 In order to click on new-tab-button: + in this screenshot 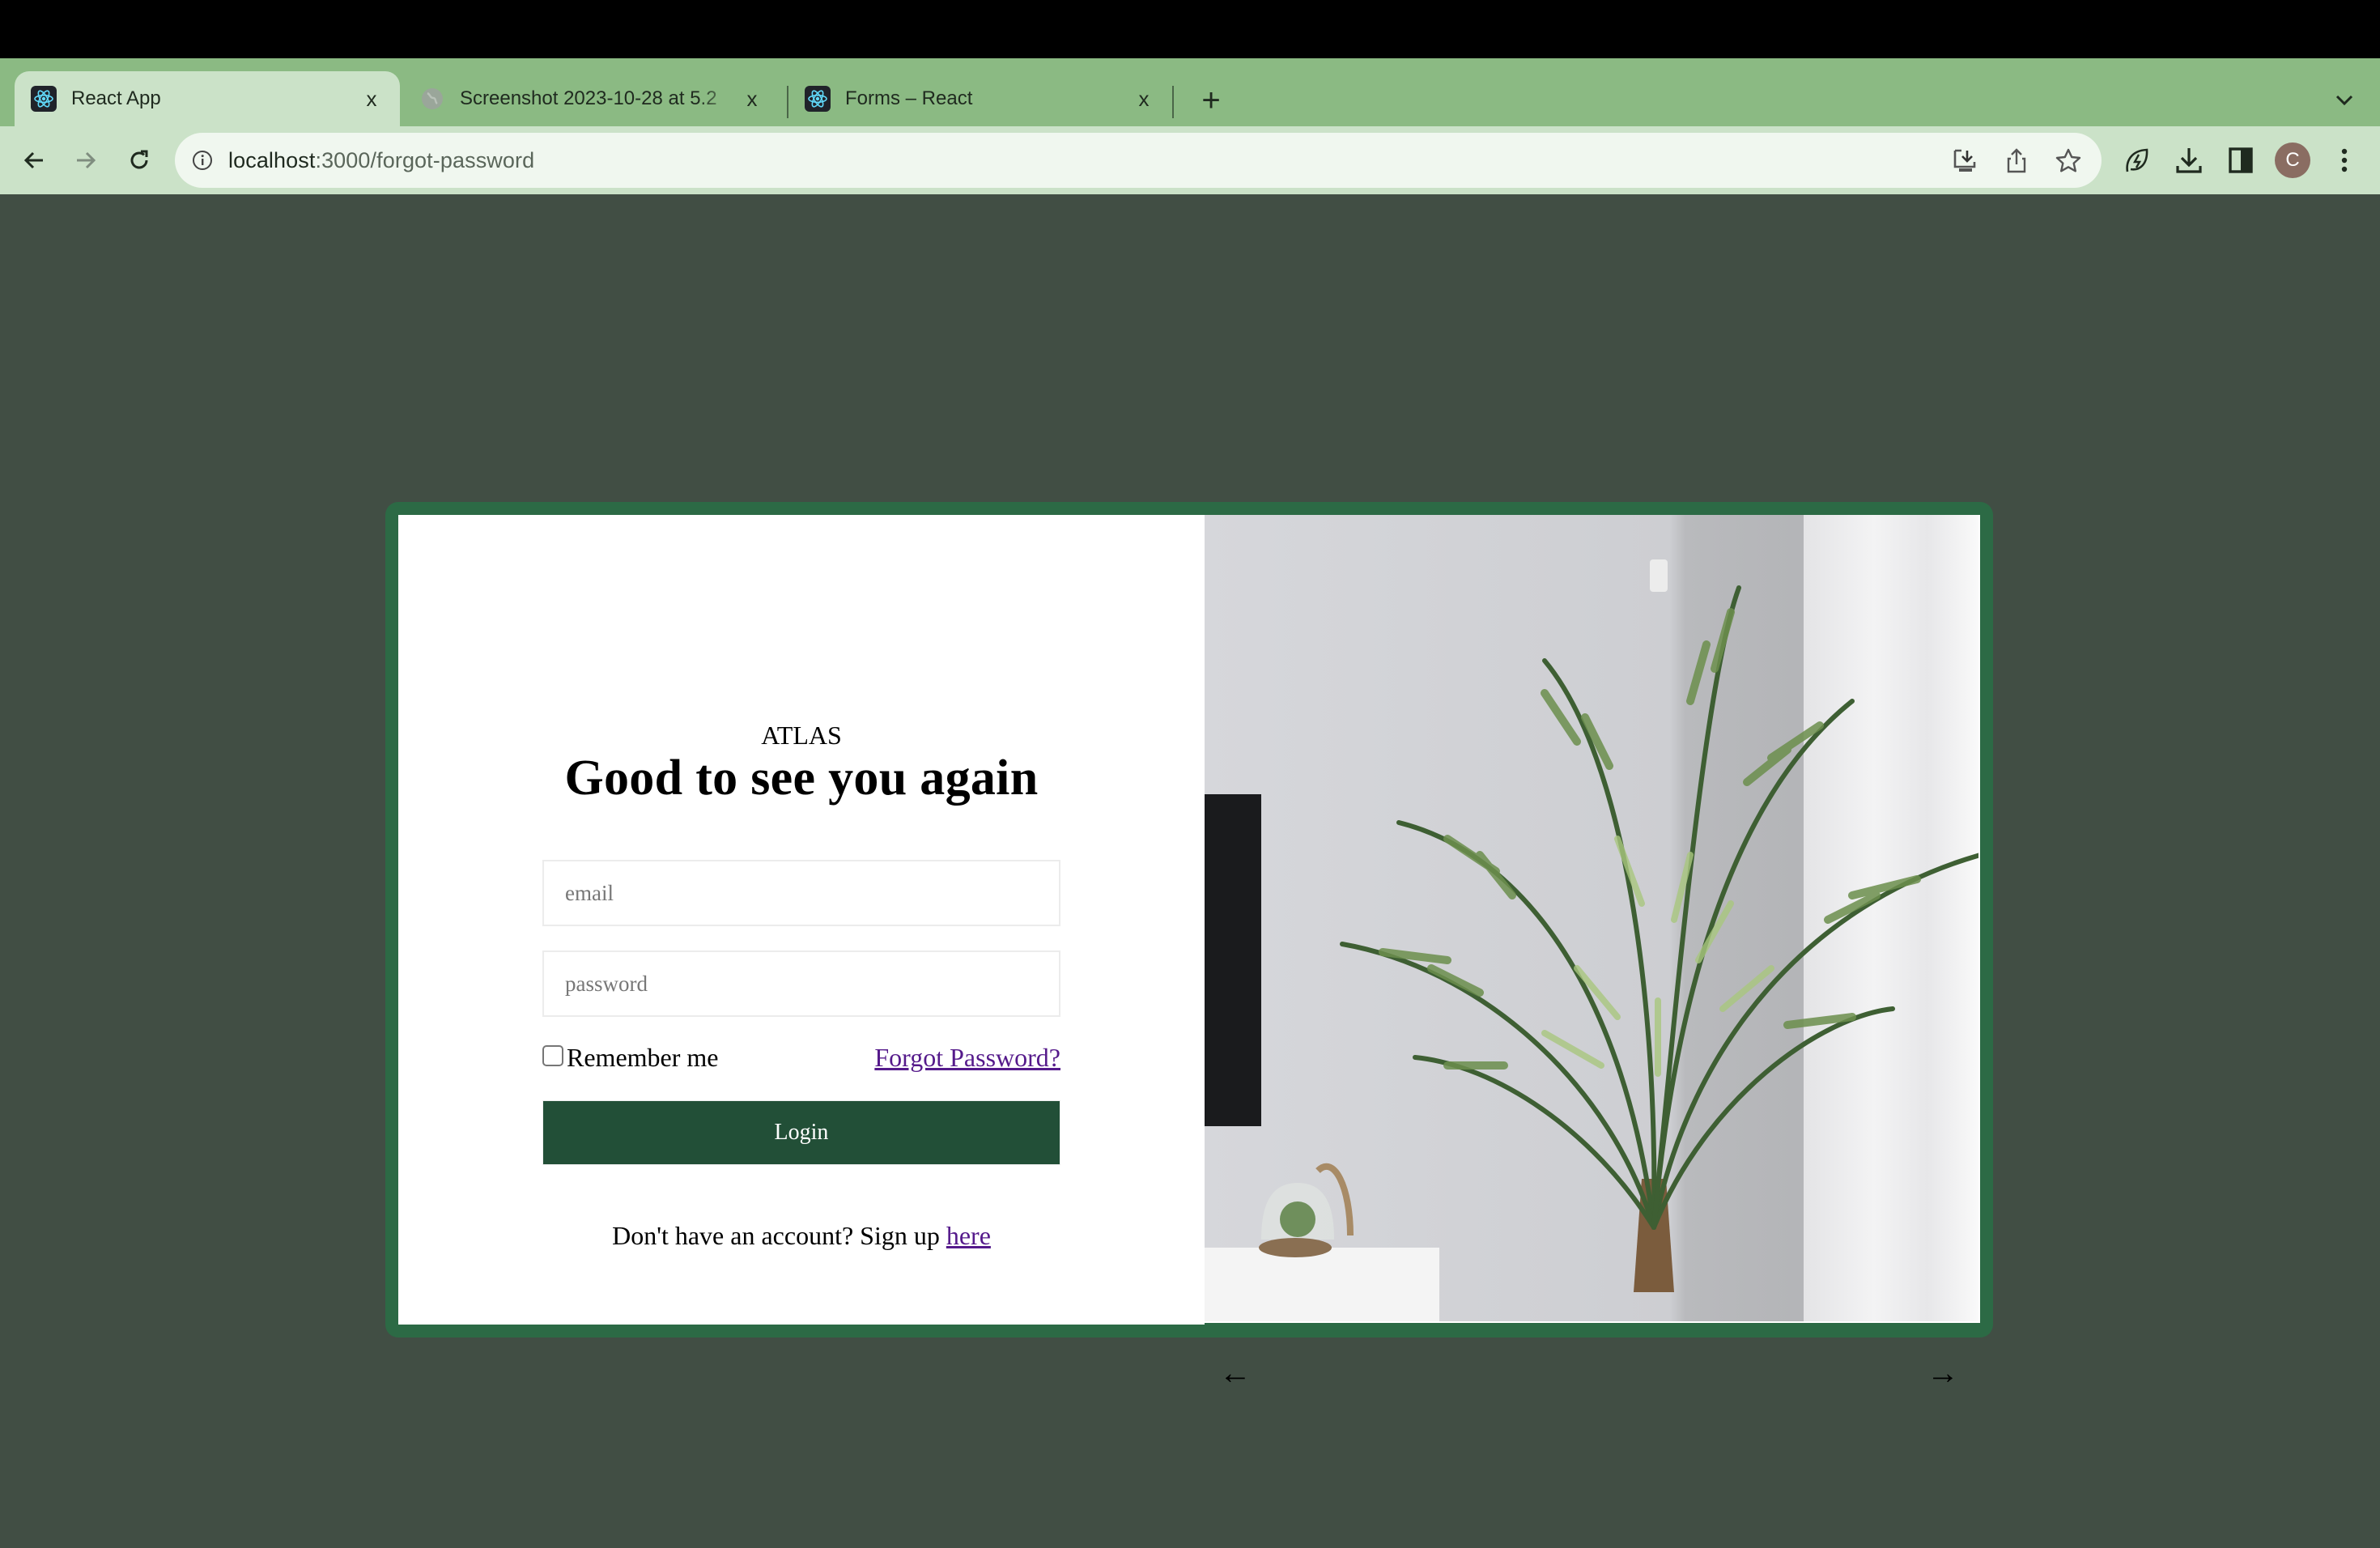, I will do `click(1211, 100)`.